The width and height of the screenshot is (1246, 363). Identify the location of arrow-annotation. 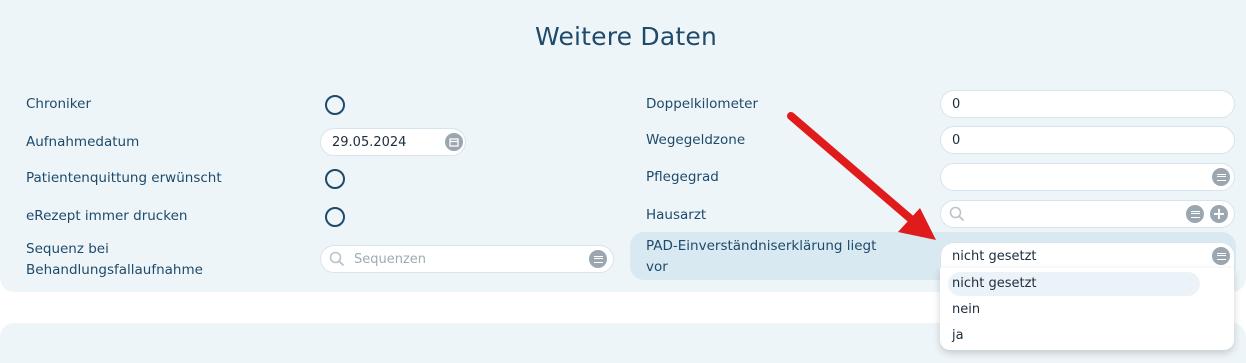
(861, 176).